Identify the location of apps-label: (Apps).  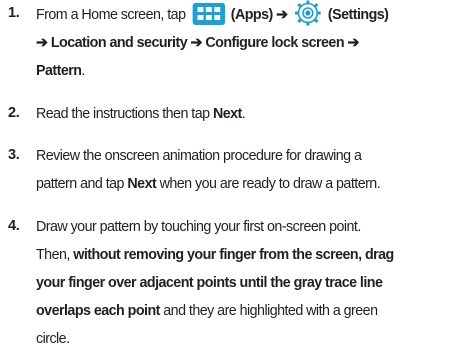
(252, 15).